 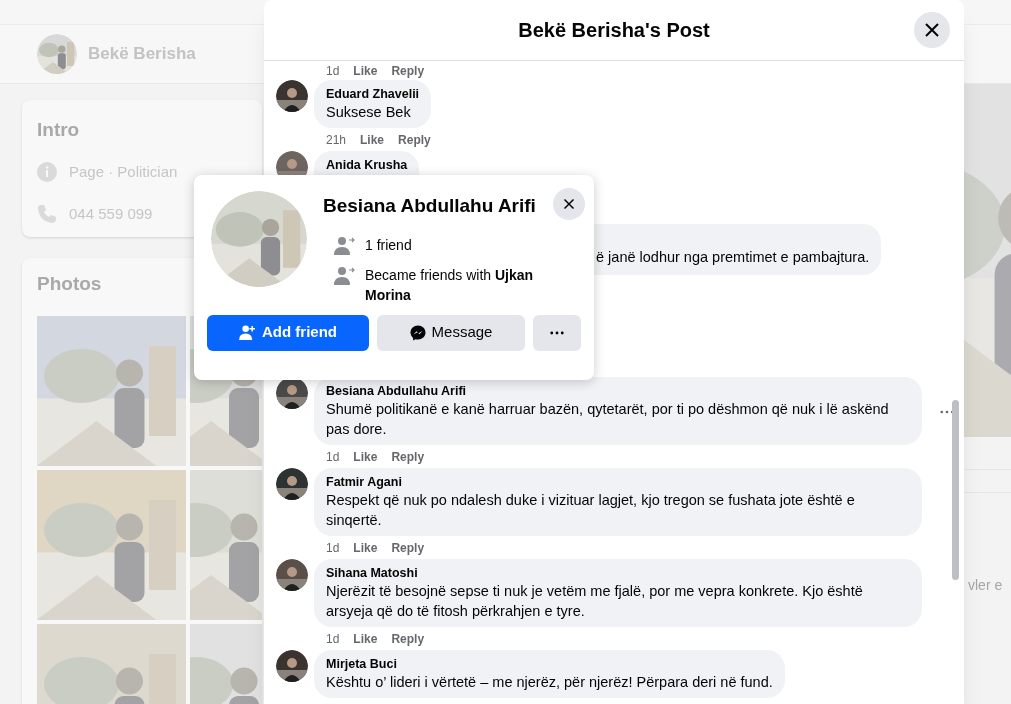 What do you see at coordinates (450, 285) in the screenshot?
I see `profile-detail: Became friends with Ujkan Morina` at bounding box center [450, 285].